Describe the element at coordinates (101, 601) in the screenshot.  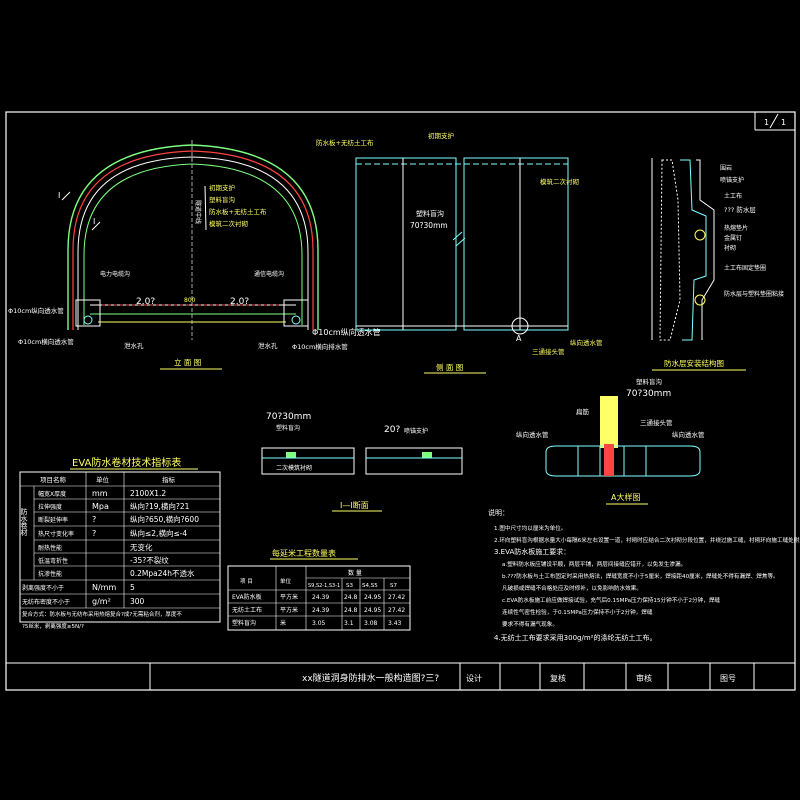
I see `eva-row-unit: g/m²` at that location.